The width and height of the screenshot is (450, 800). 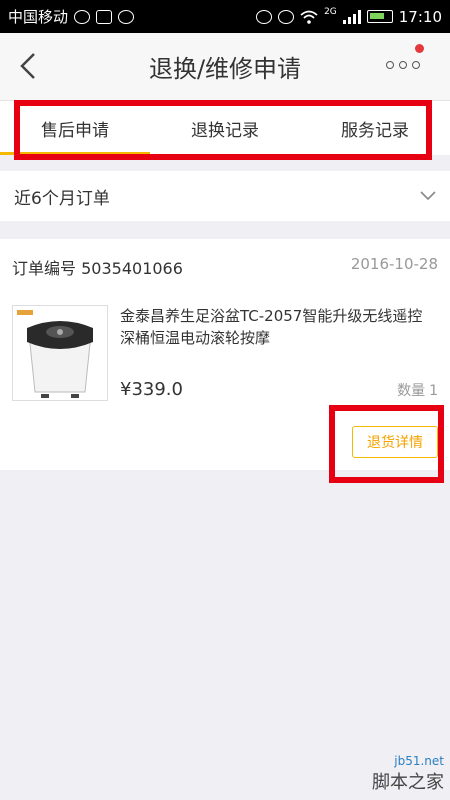 I want to click on watermark-site: jb51.net, so click(x=419, y=761).